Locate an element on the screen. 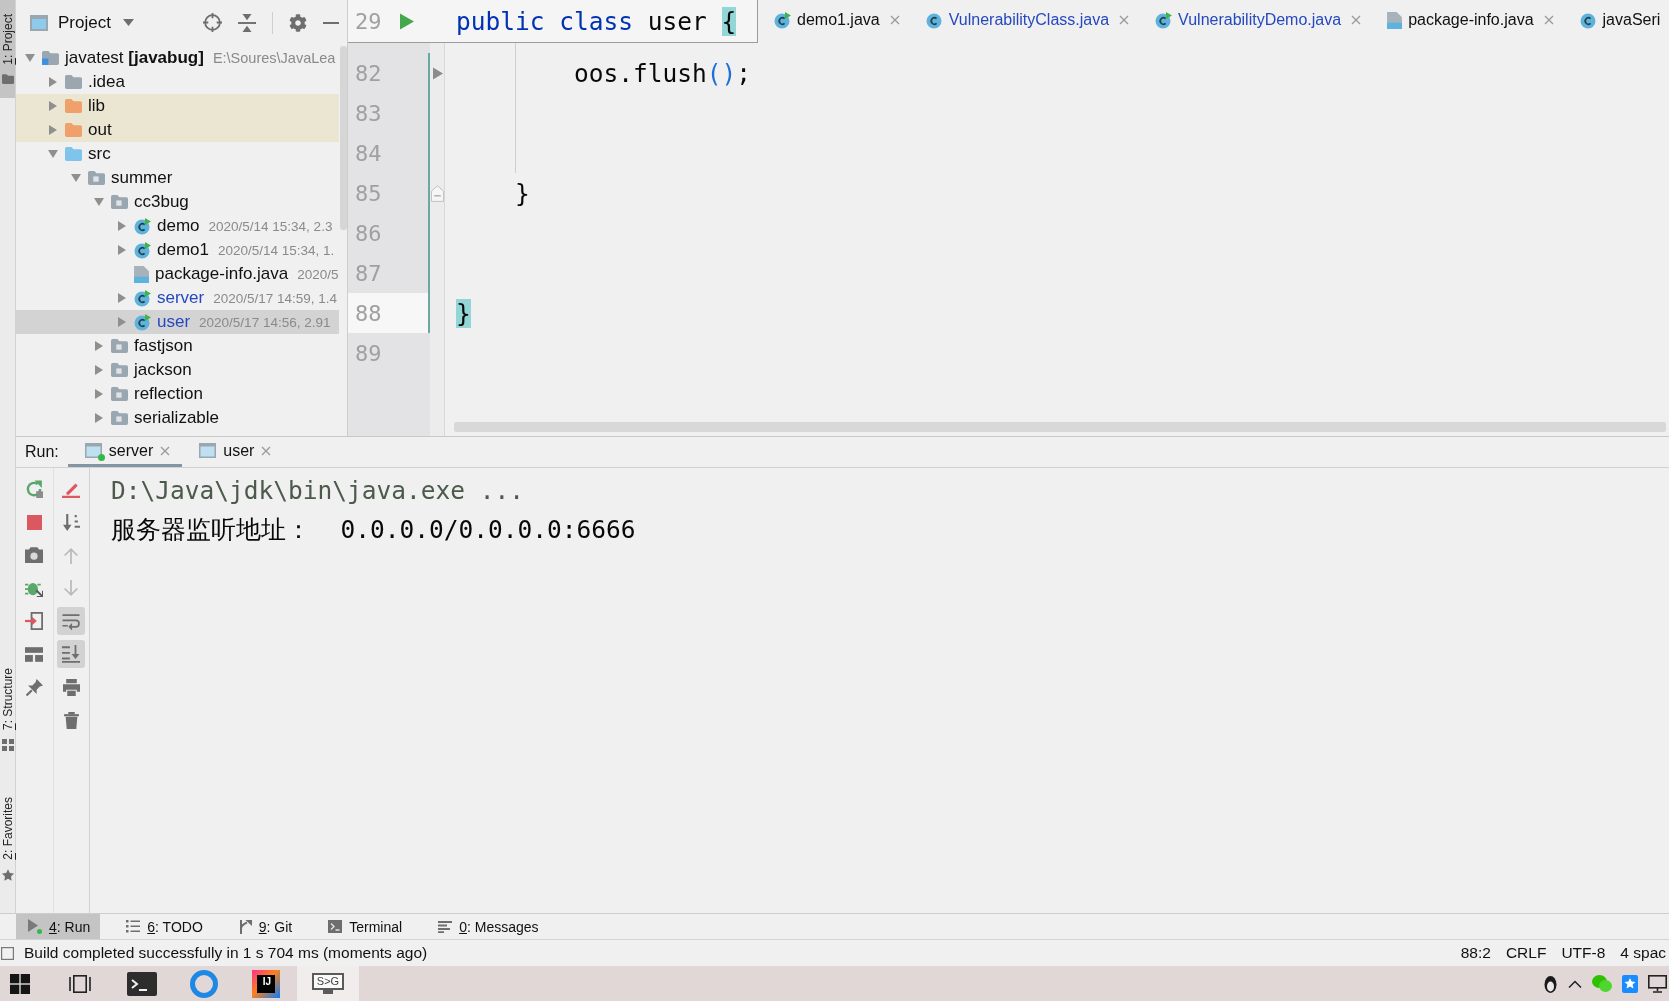 This screenshot has width=1669, height=1001. run-tab: user is located at coordinates (233, 452).